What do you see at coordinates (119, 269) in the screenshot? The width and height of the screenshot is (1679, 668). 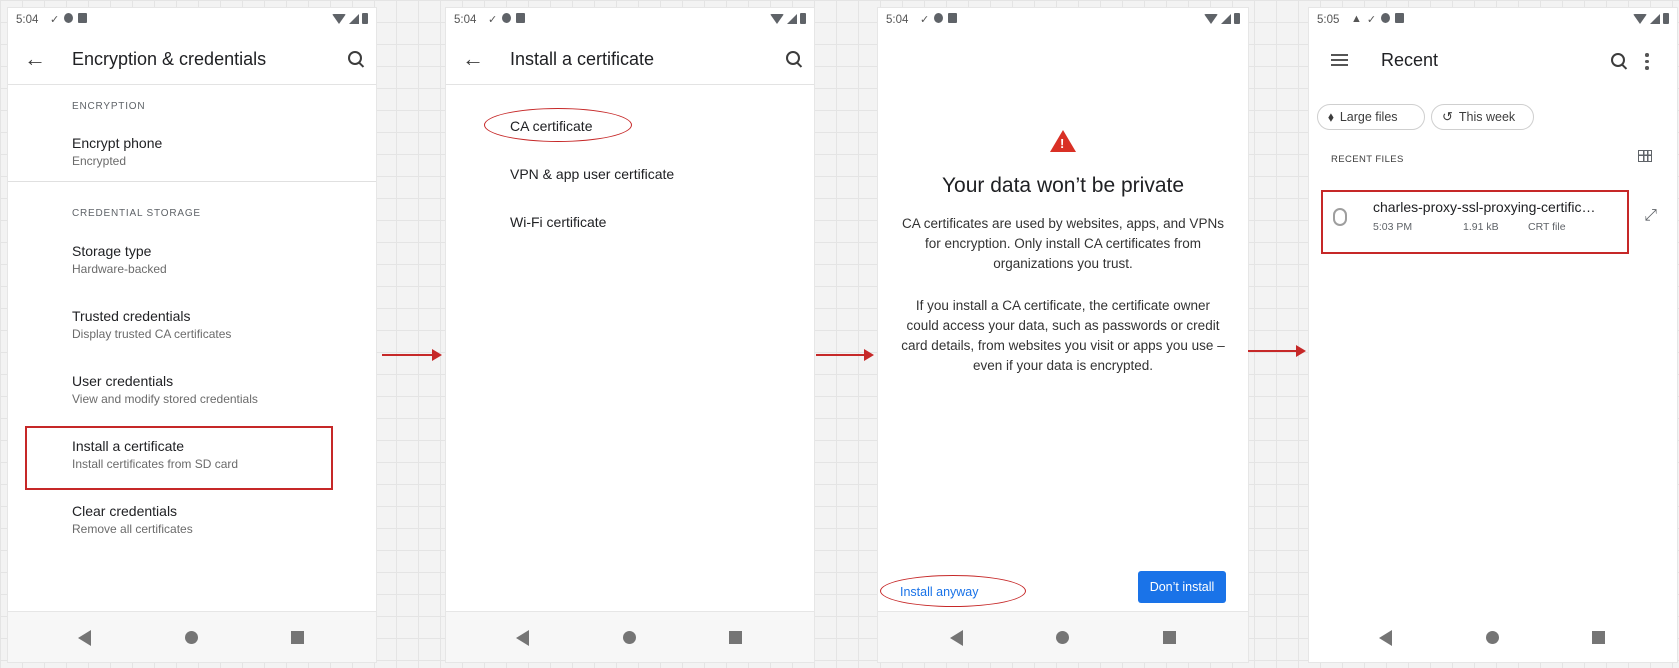 I see `item-subtitle: Hardware-backed` at bounding box center [119, 269].